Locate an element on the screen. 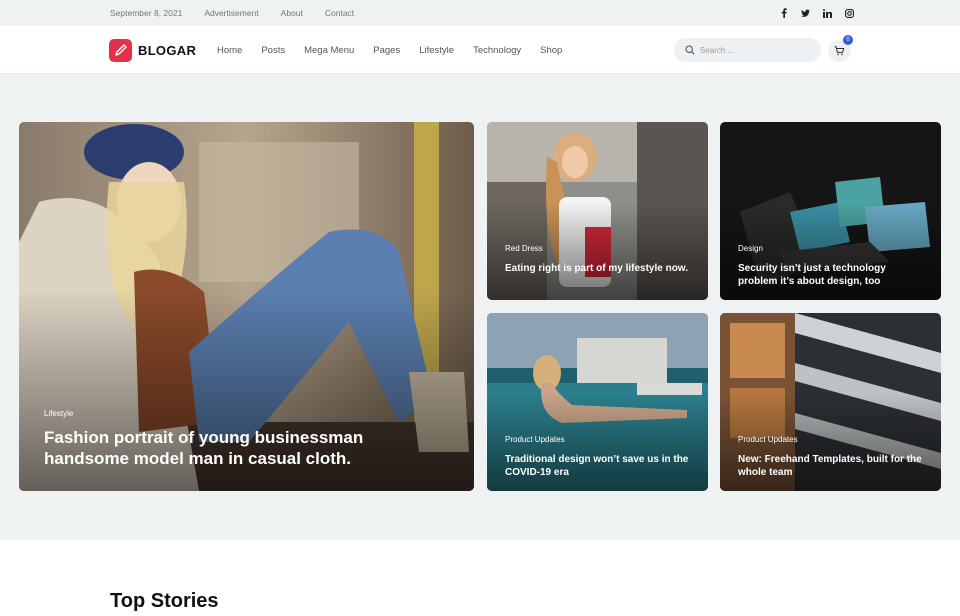  facebook-icon is located at coordinates (783, 13).